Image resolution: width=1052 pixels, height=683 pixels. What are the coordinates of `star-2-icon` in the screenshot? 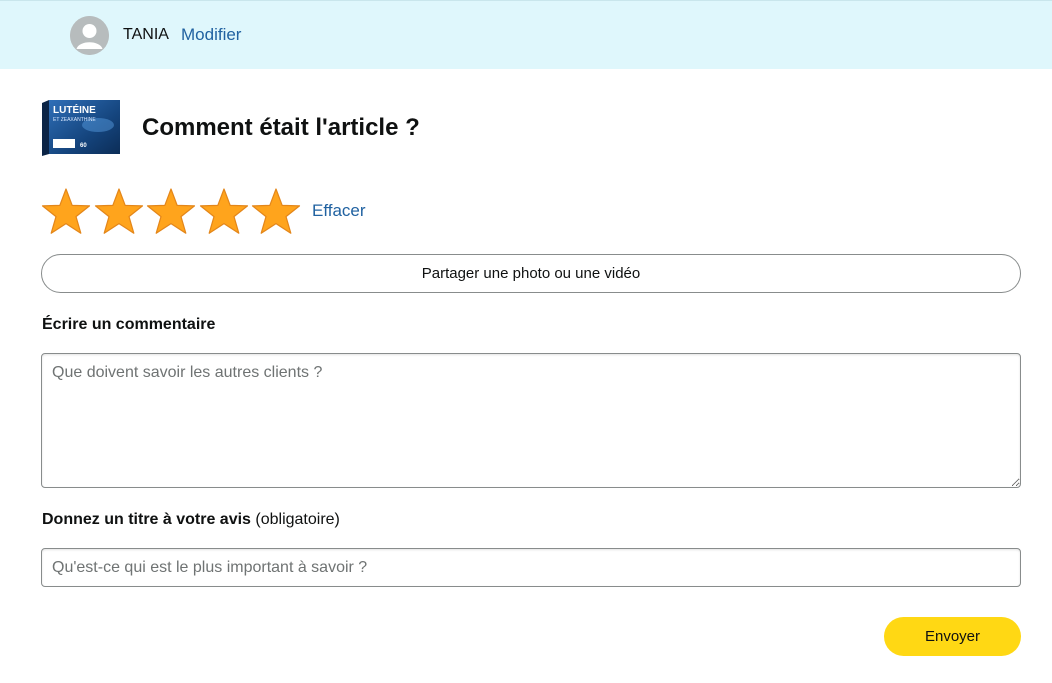 It's located at (119, 211).